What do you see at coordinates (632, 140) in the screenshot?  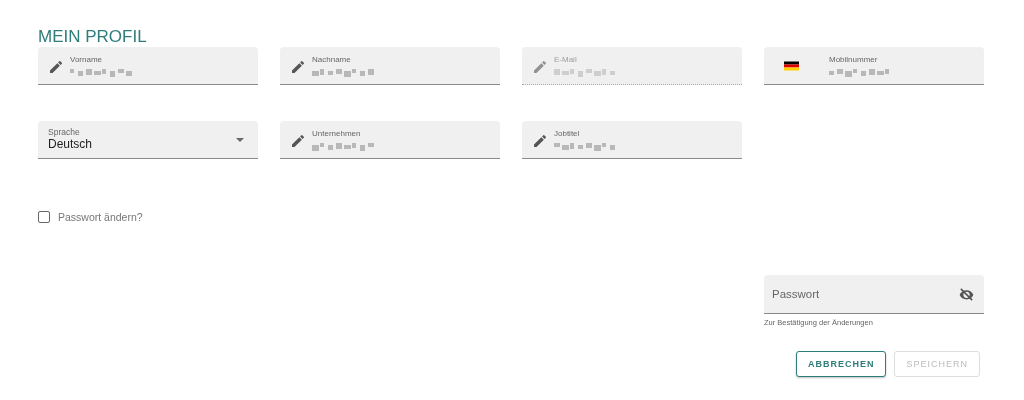 I see `input-field: Jobtitel` at bounding box center [632, 140].